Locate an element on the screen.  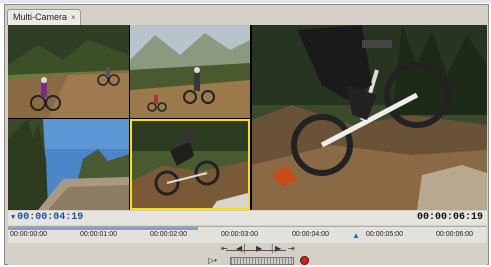
timecode-marker-icon: ▼ is located at coordinates (13, 218).